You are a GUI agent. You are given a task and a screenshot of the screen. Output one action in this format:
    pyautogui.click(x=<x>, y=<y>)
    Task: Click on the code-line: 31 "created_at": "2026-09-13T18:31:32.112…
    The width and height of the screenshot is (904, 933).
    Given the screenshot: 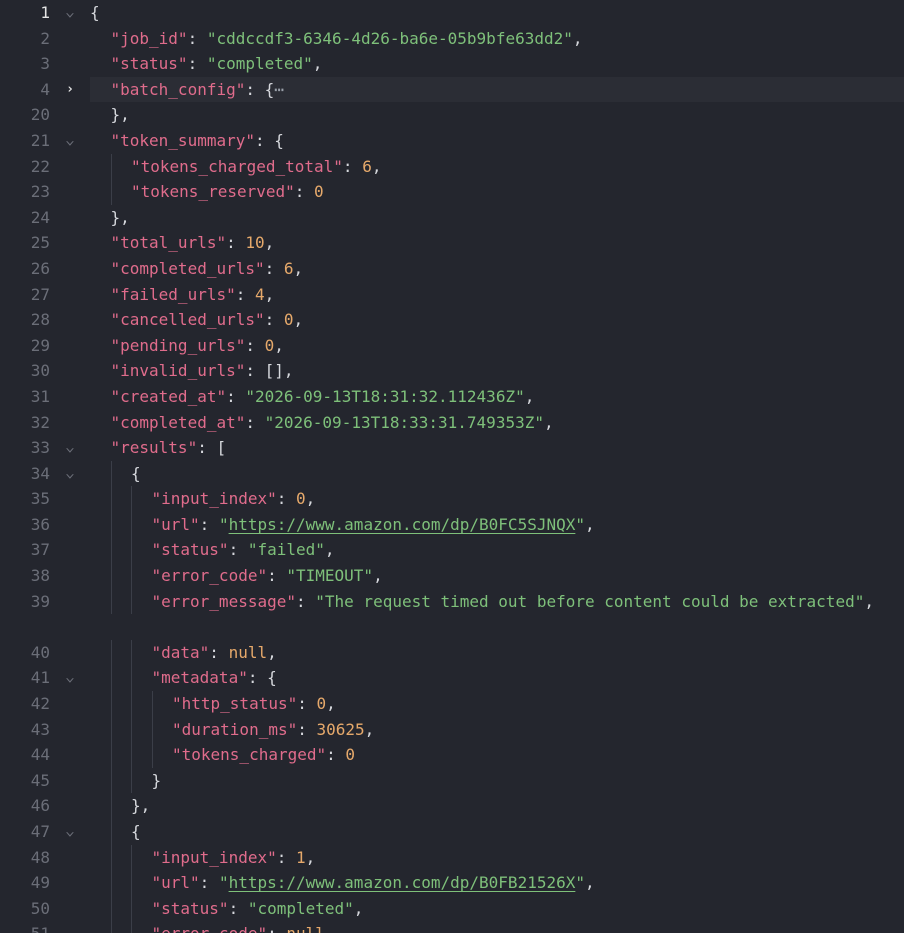 What is the action you would take?
    pyautogui.click(x=452, y=397)
    